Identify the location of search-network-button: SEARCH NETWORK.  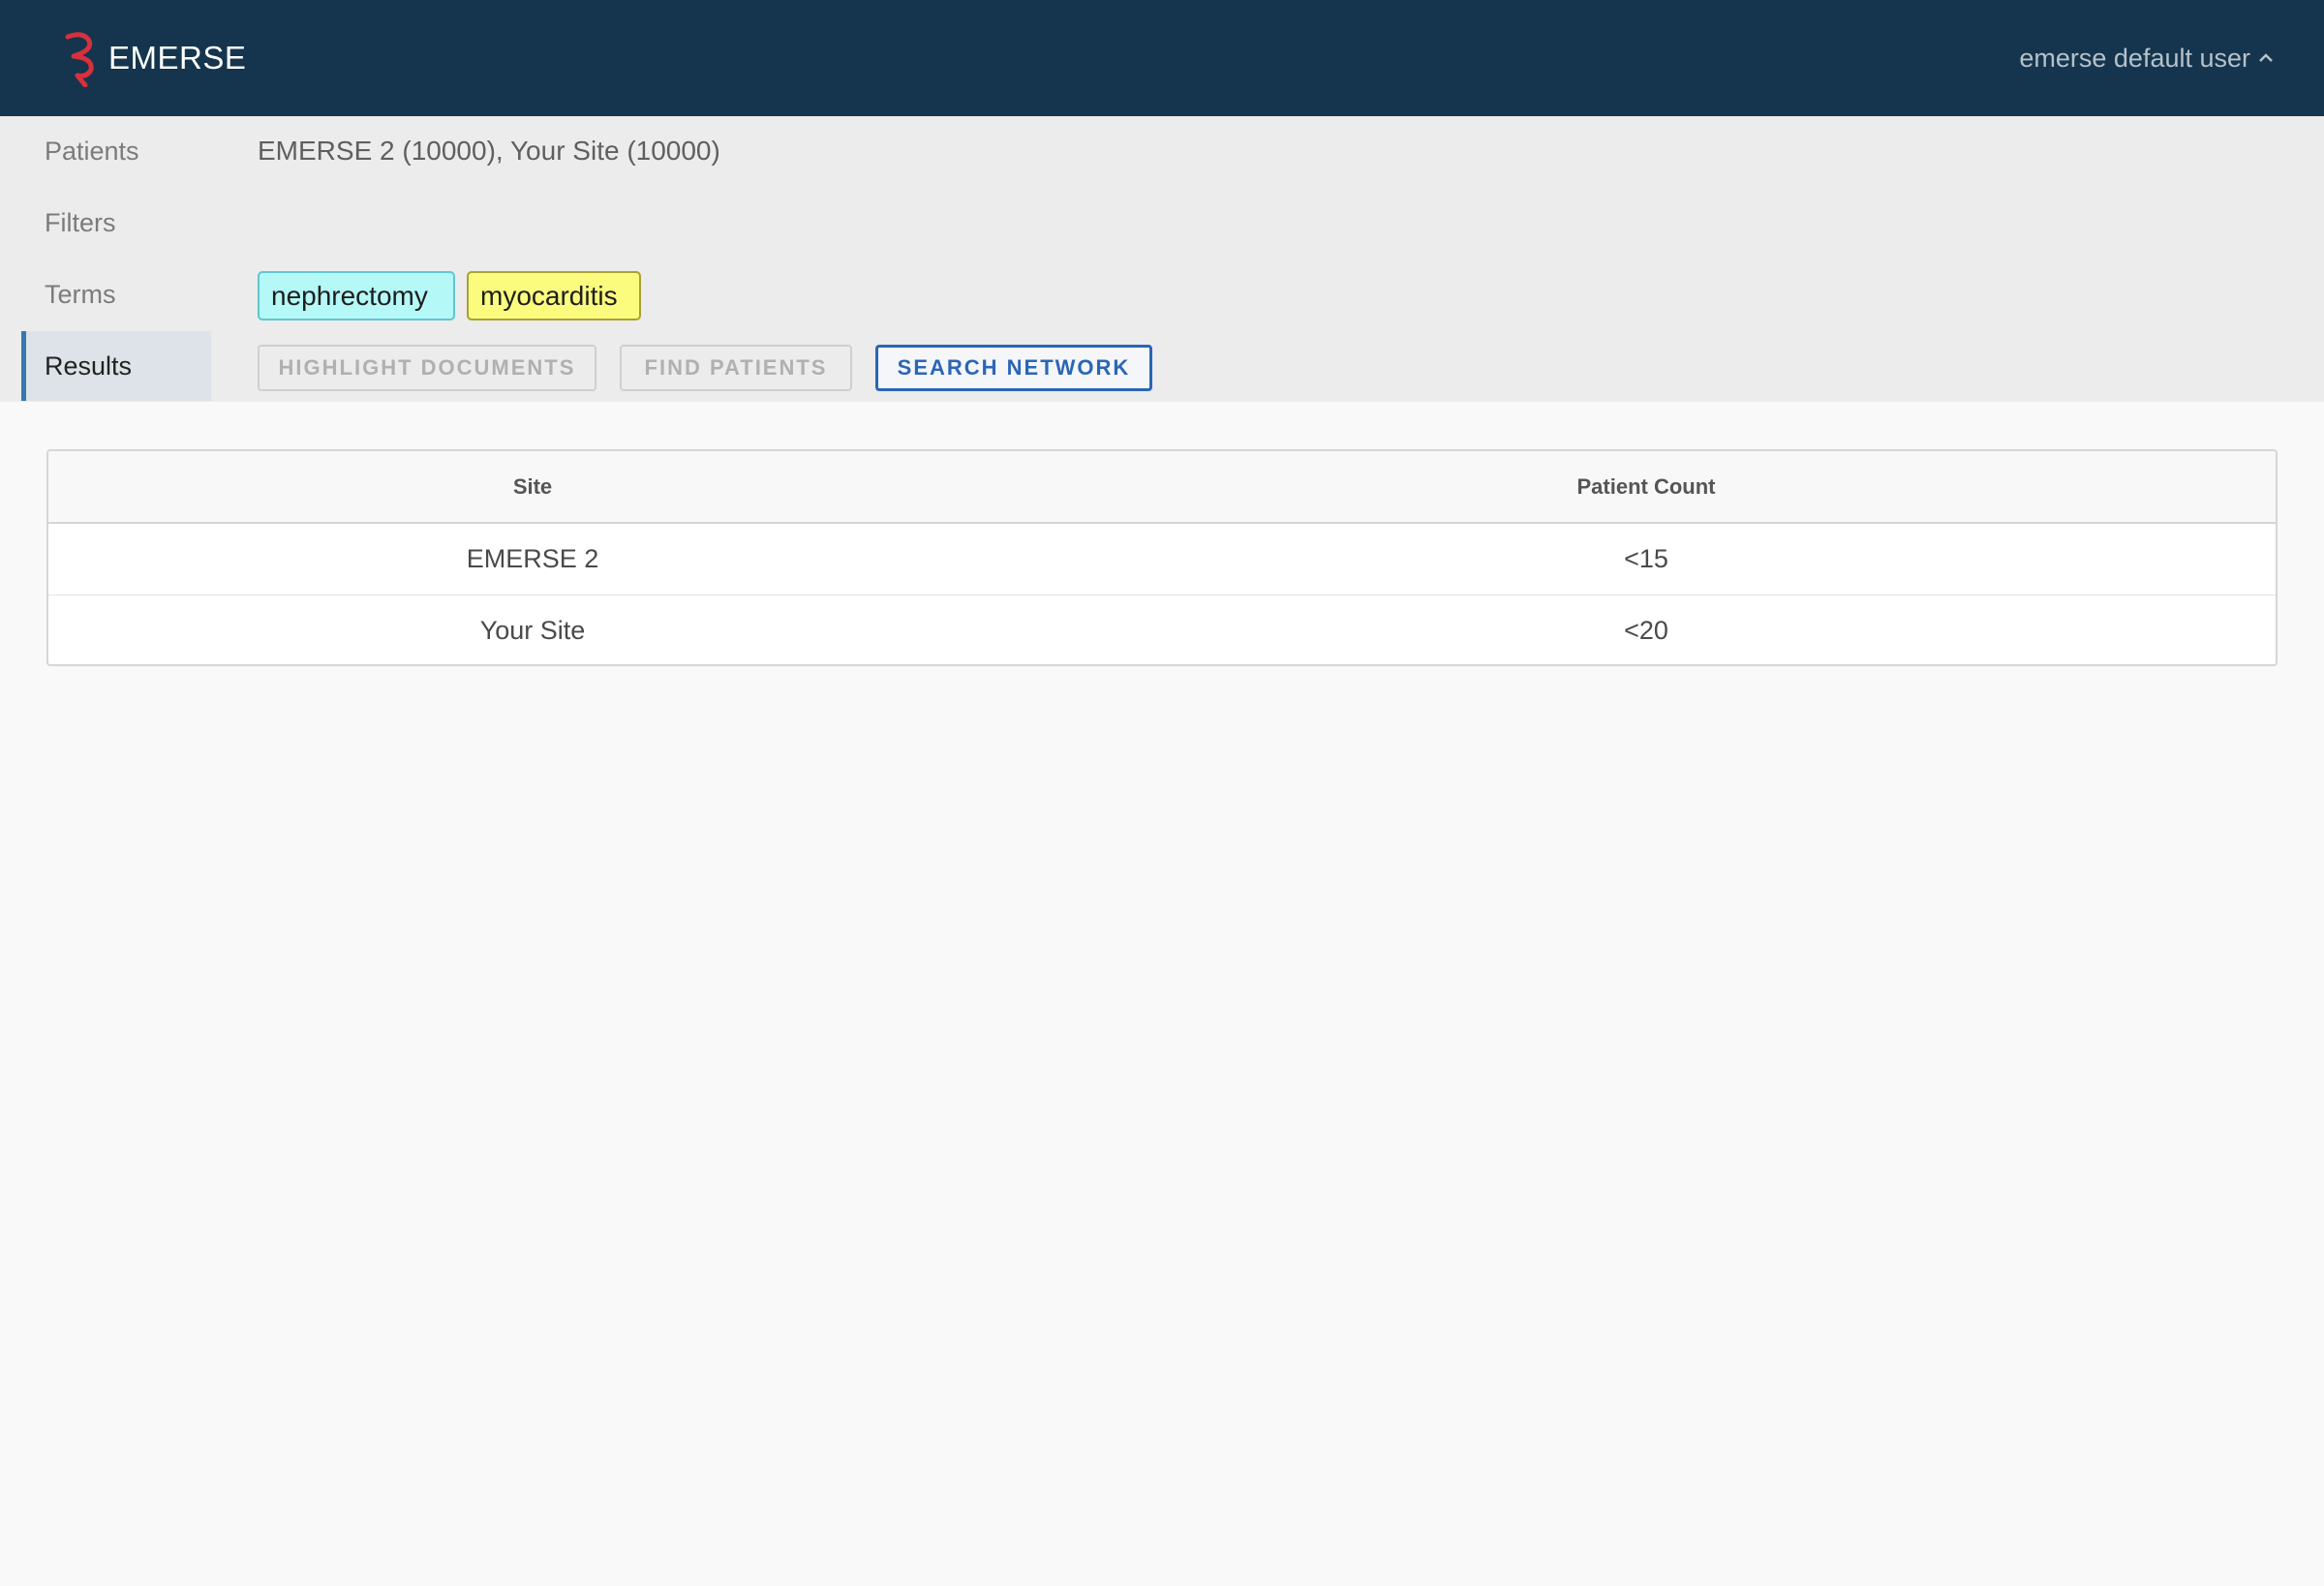
(1014, 368).